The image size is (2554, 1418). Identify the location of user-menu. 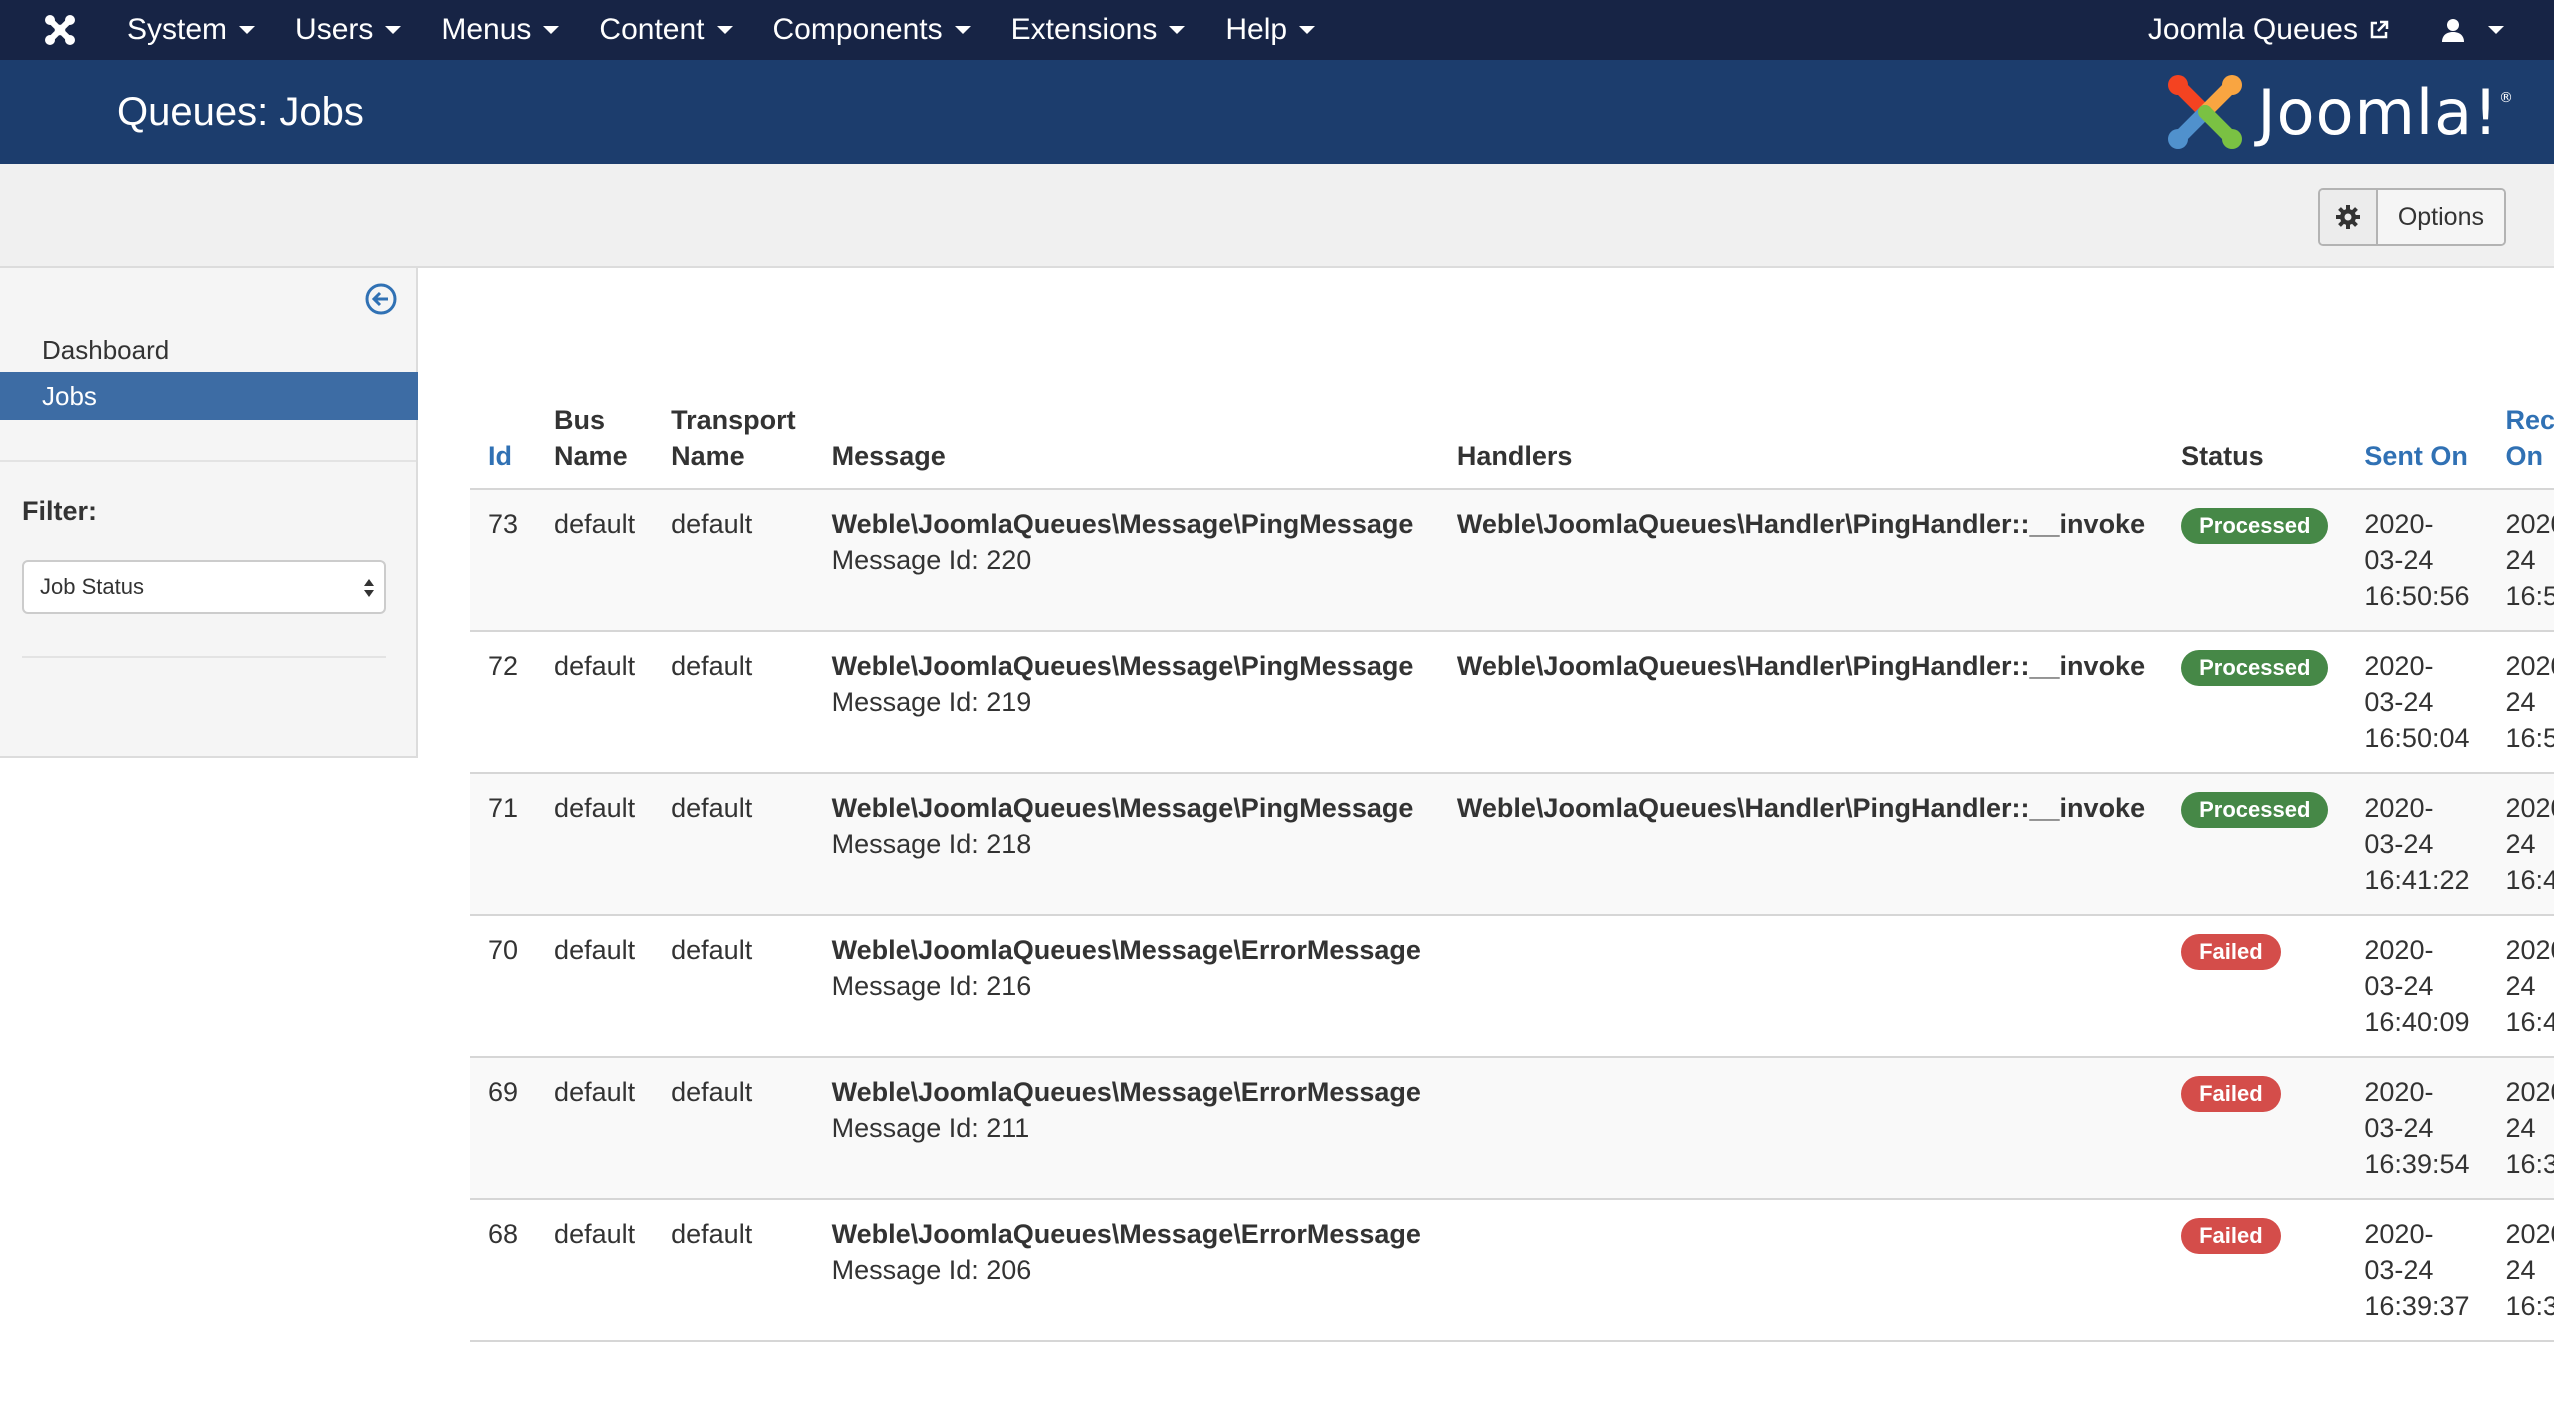
(2497, 30).